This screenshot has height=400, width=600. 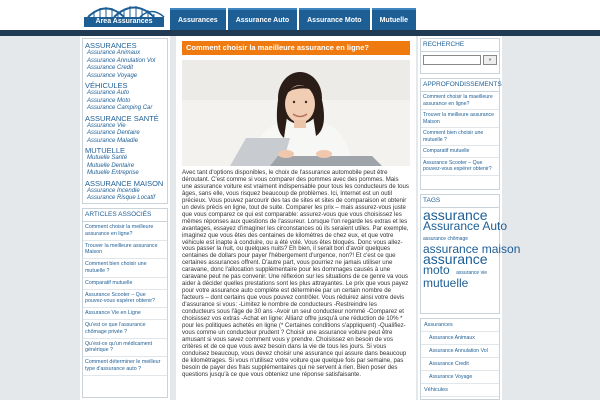 I want to click on search-row: », so click(x=460, y=60).